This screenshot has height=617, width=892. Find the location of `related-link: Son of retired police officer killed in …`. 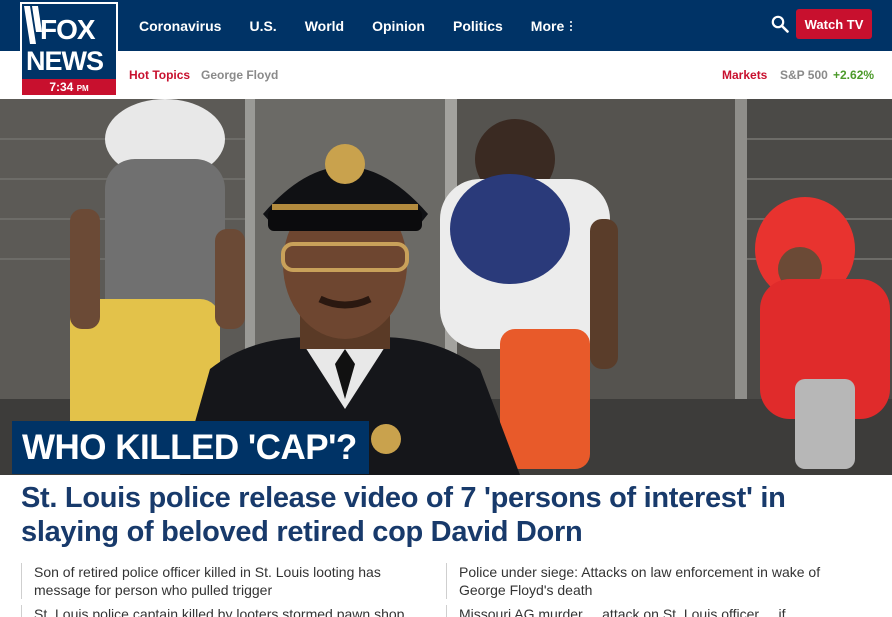

related-link: Son of retired police officer killed in … is located at coordinates (221, 581).